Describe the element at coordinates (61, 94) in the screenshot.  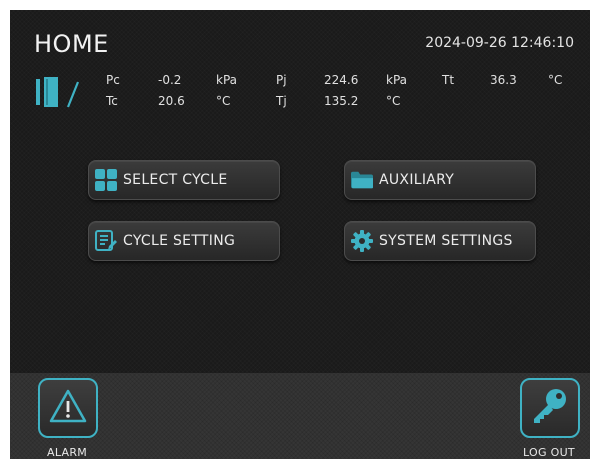
I see `door-open-icon` at that location.